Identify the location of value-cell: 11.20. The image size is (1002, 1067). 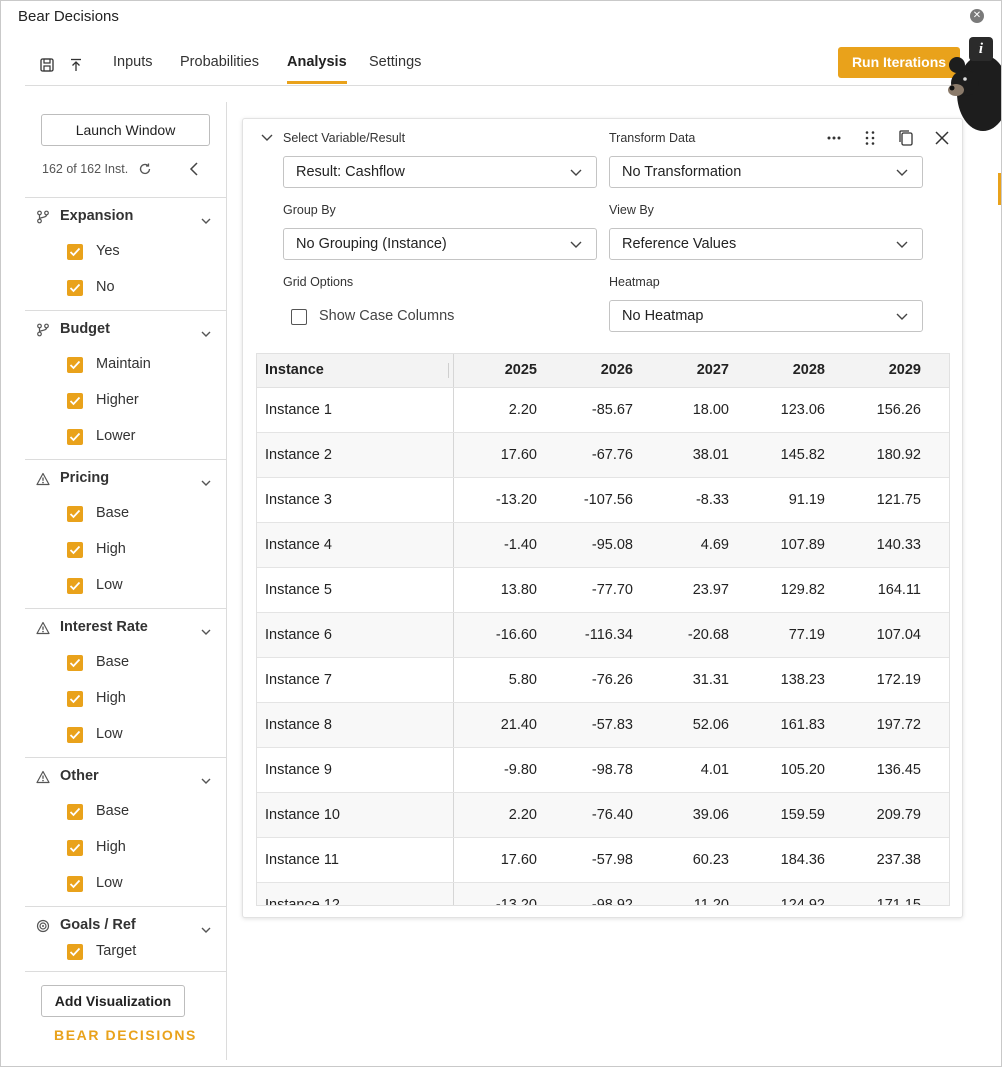
(681, 893).